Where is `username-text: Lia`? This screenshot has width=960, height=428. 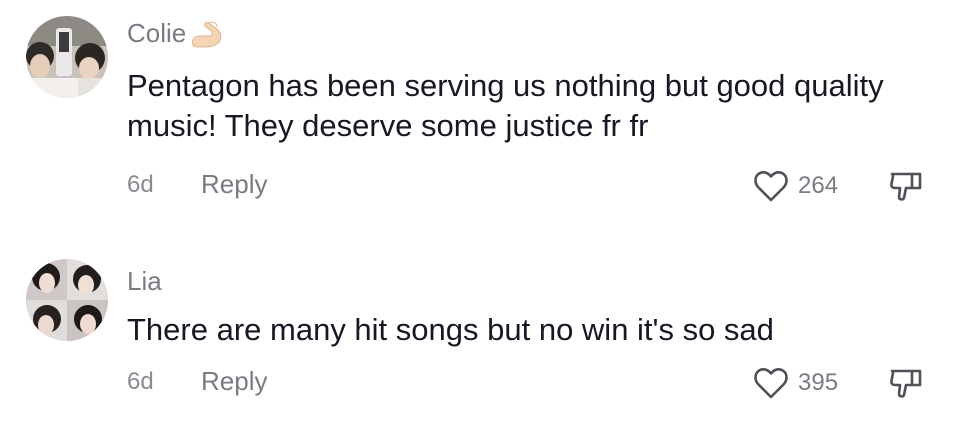 username-text: Lia is located at coordinates (144, 281).